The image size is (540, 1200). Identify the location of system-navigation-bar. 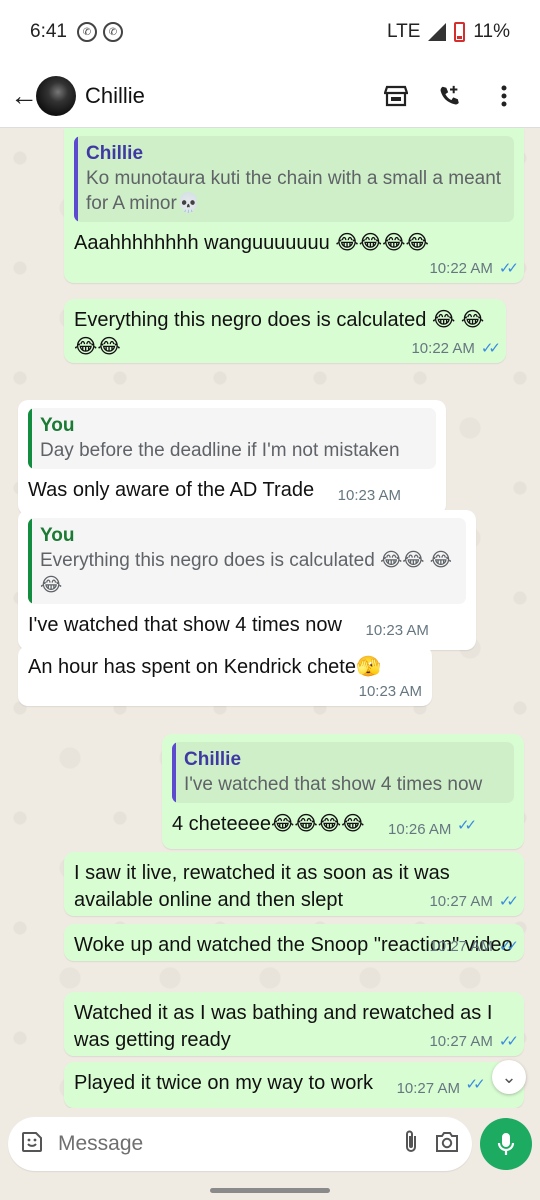
(270, 1190).